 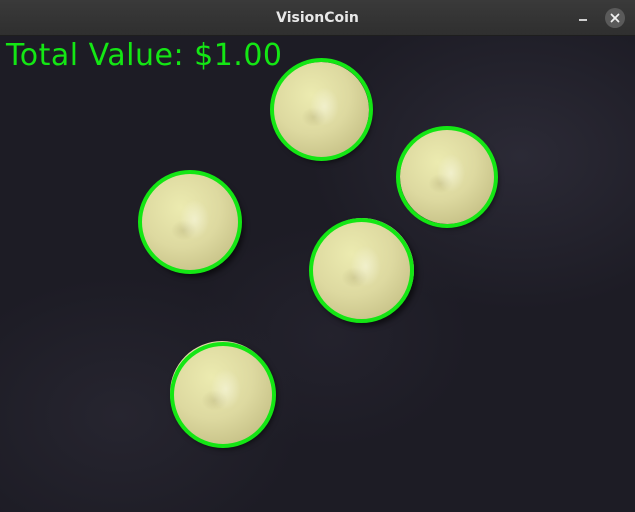 I want to click on close-icon, so click(x=615, y=18).